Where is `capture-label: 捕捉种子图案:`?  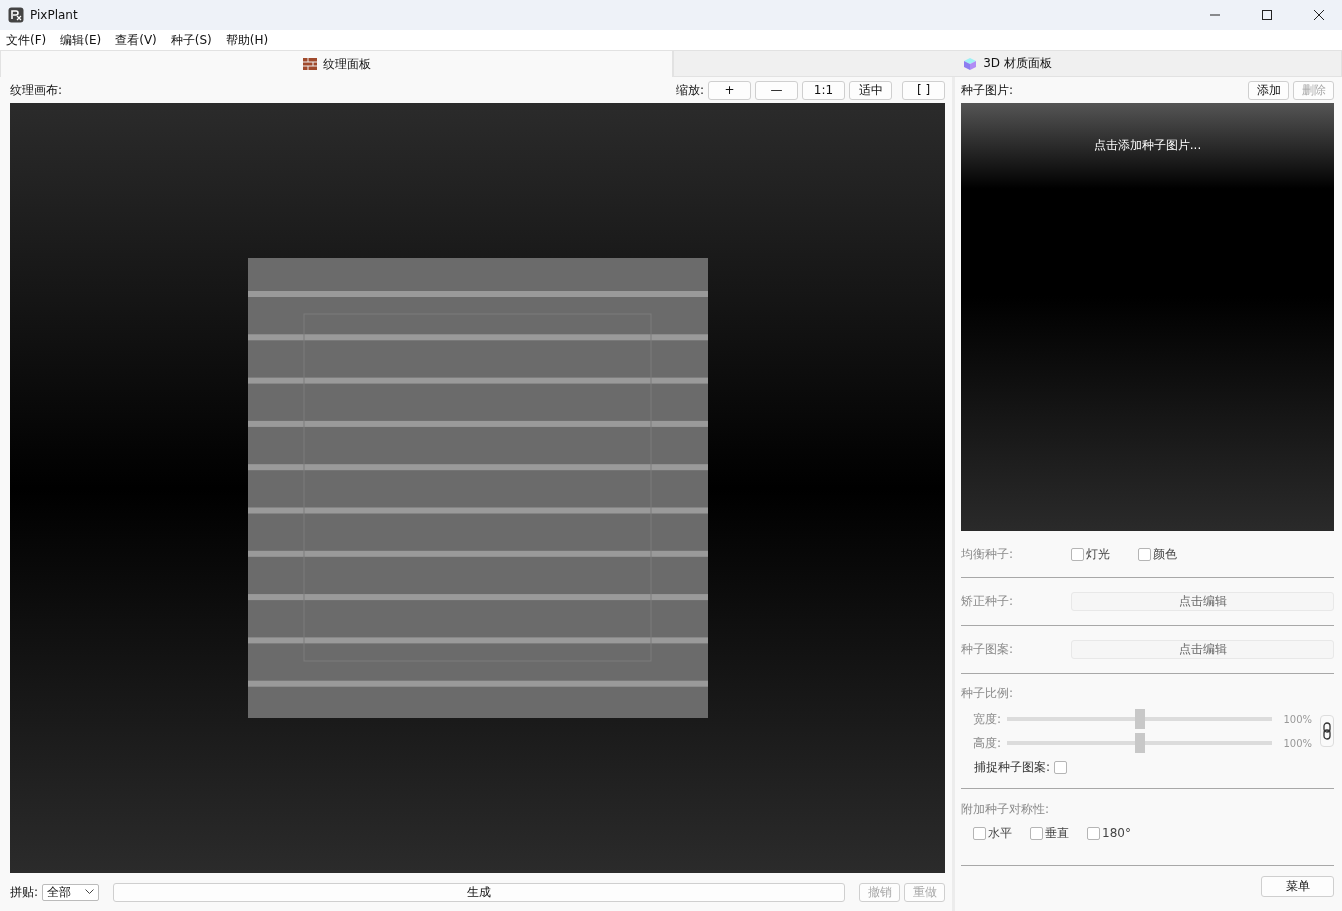
capture-label: 捕捉种子图案: is located at coordinates (1012, 767).